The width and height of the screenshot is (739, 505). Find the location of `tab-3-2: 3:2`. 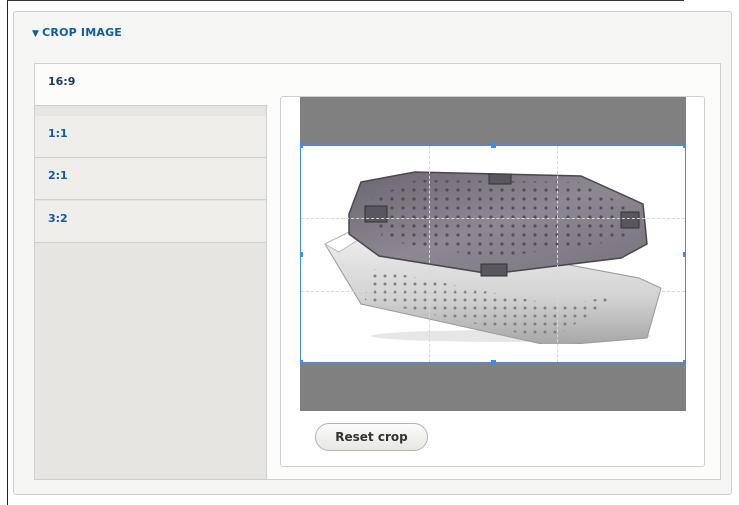

tab-3-2: 3:2 is located at coordinates (150, 222).